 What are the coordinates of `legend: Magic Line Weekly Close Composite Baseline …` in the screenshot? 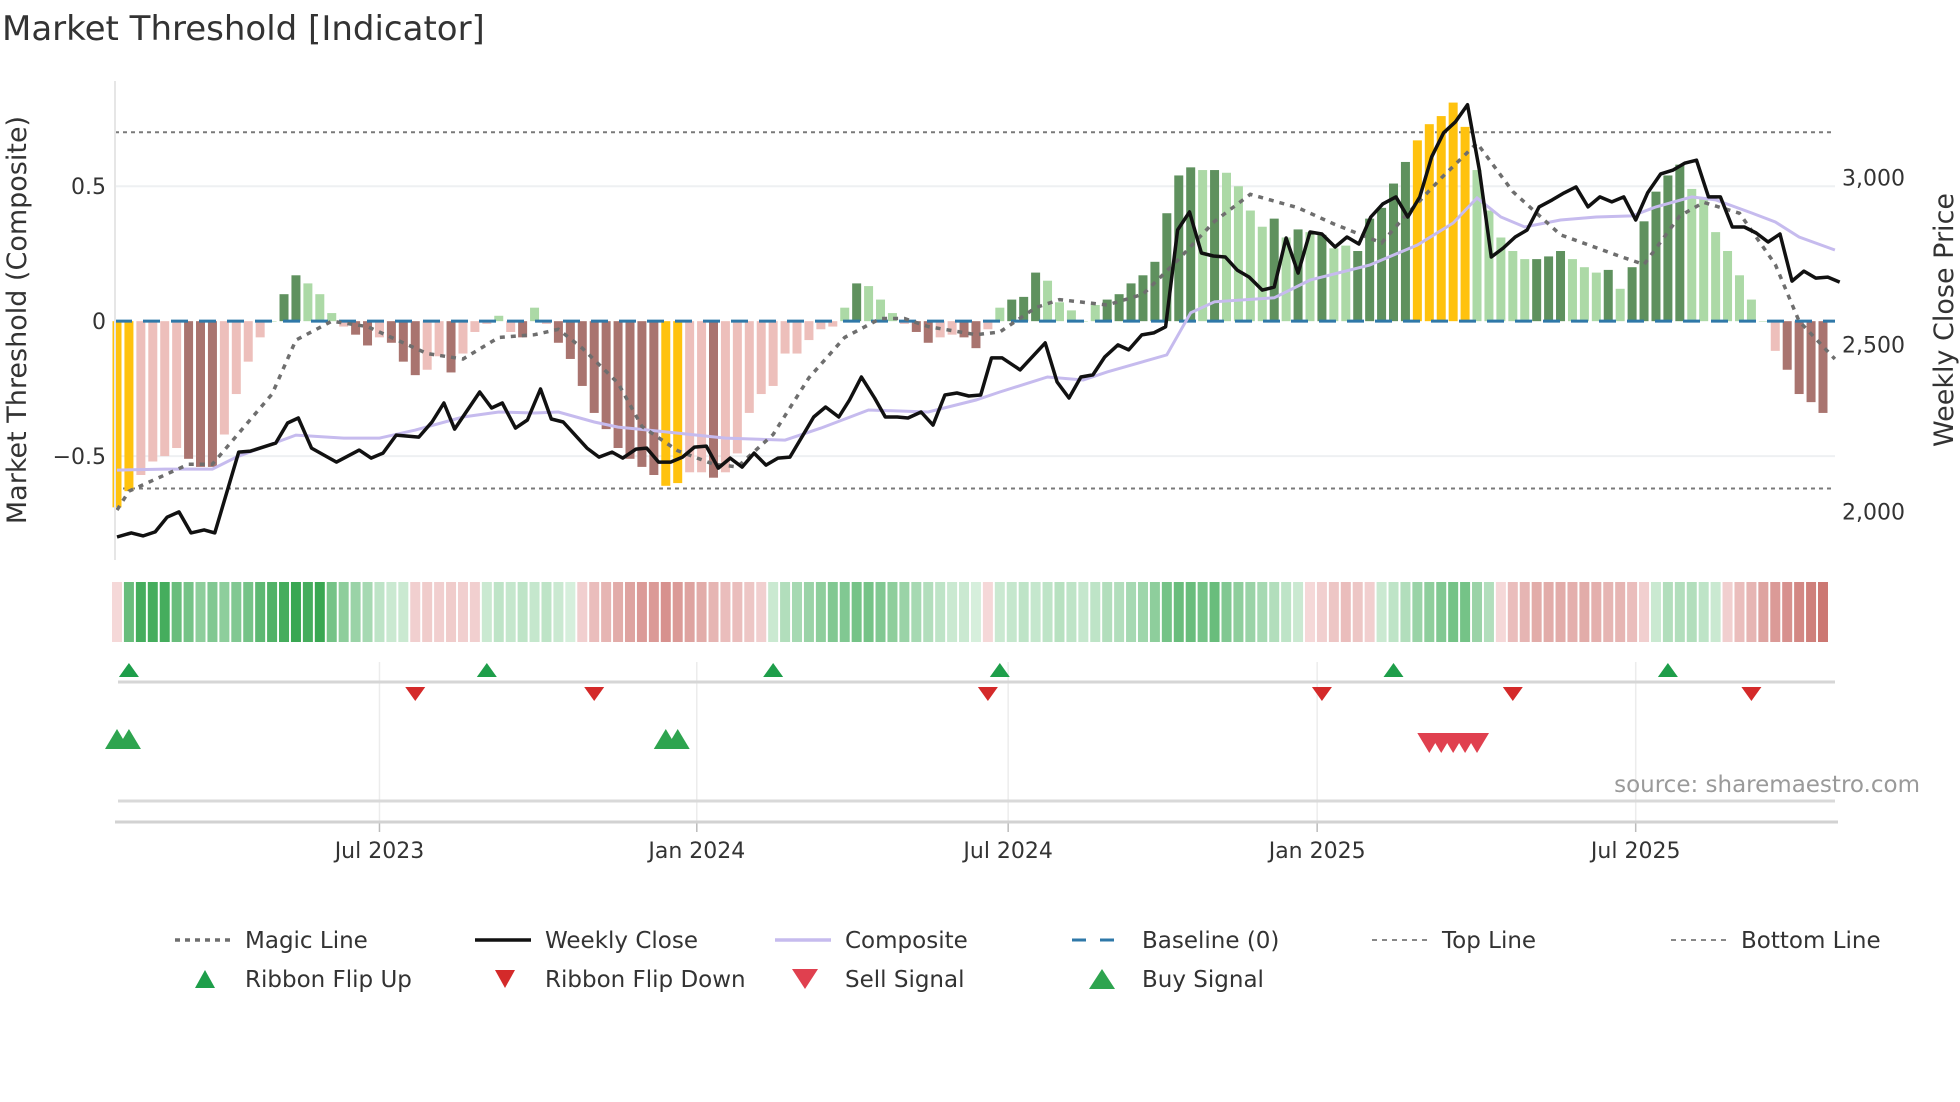 It's located at (1028, 960).